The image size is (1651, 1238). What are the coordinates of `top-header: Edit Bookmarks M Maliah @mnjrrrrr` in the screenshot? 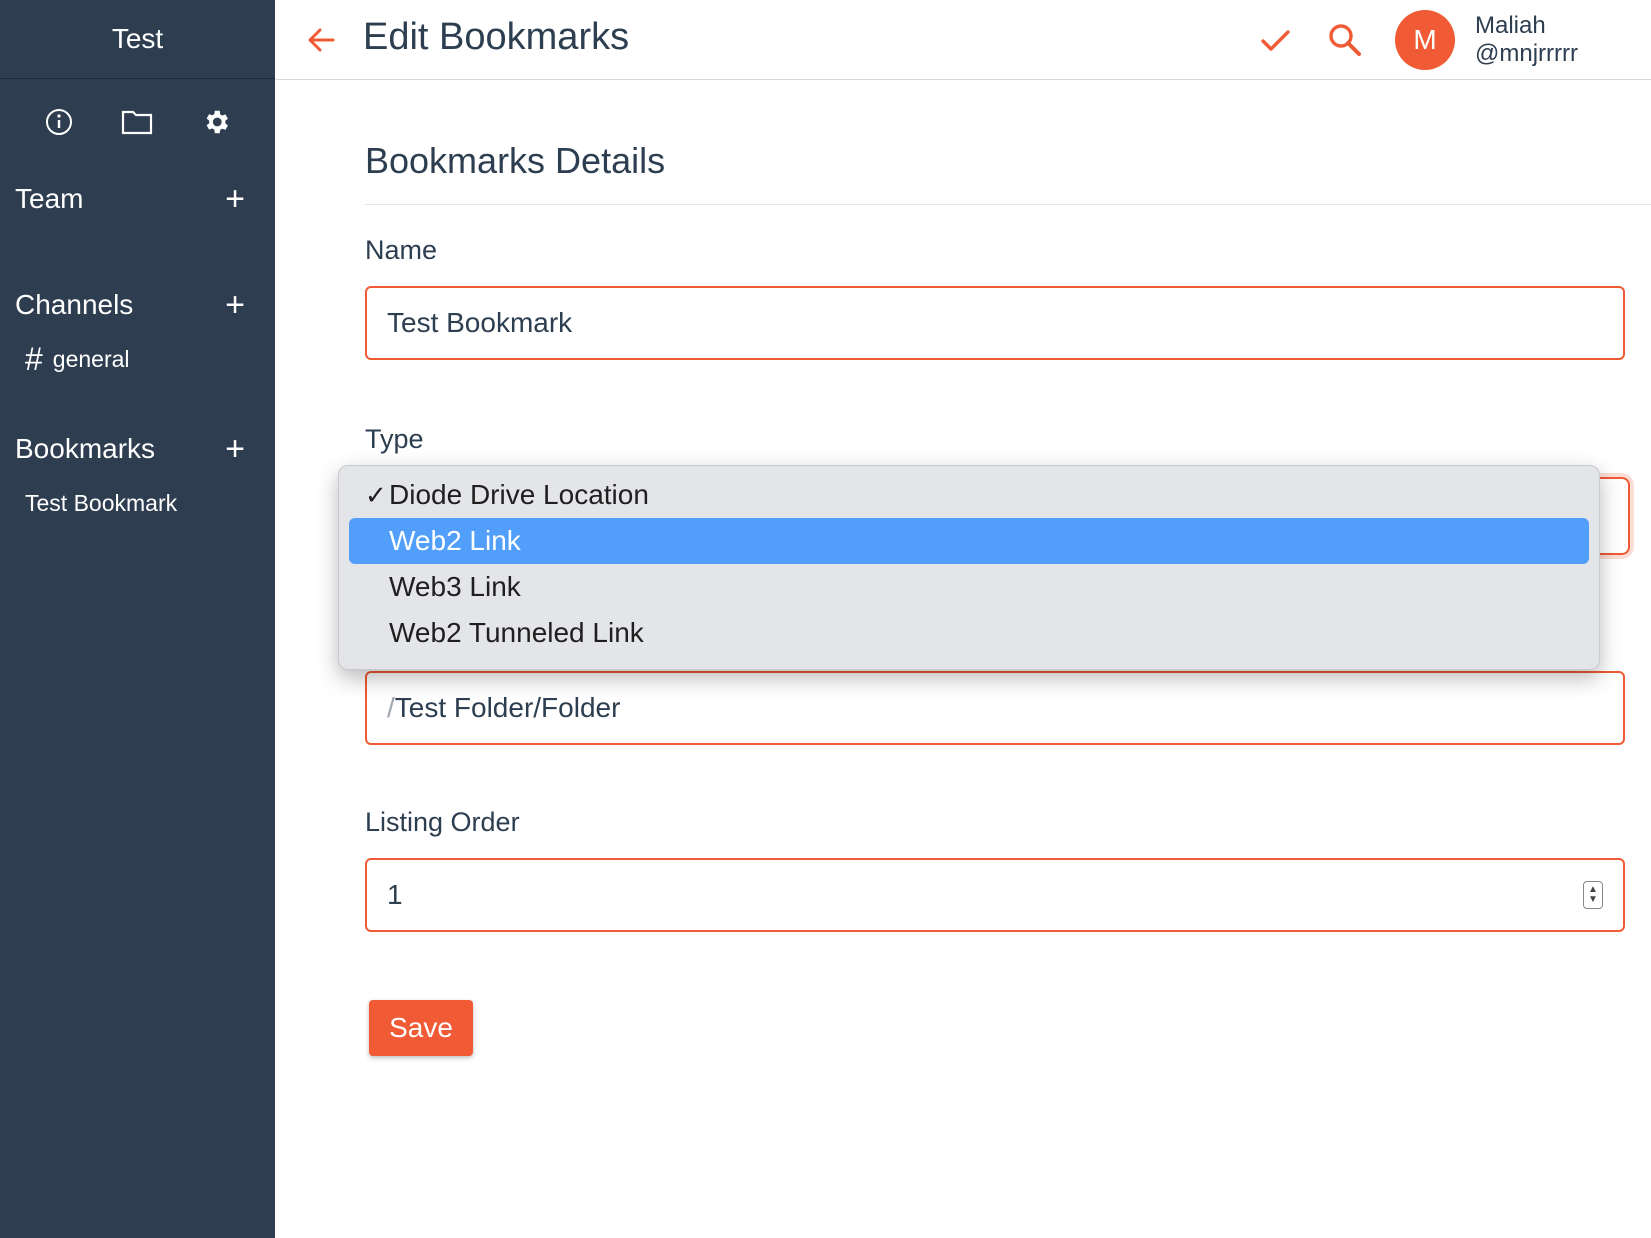 It's located at (963, 40).